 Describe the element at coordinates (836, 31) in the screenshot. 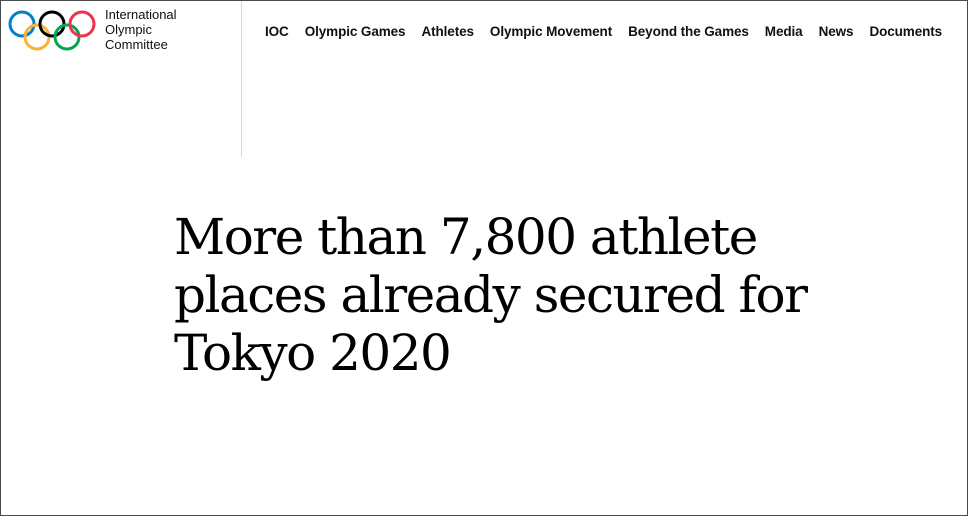

I see `nav-item-news: News` at that location.